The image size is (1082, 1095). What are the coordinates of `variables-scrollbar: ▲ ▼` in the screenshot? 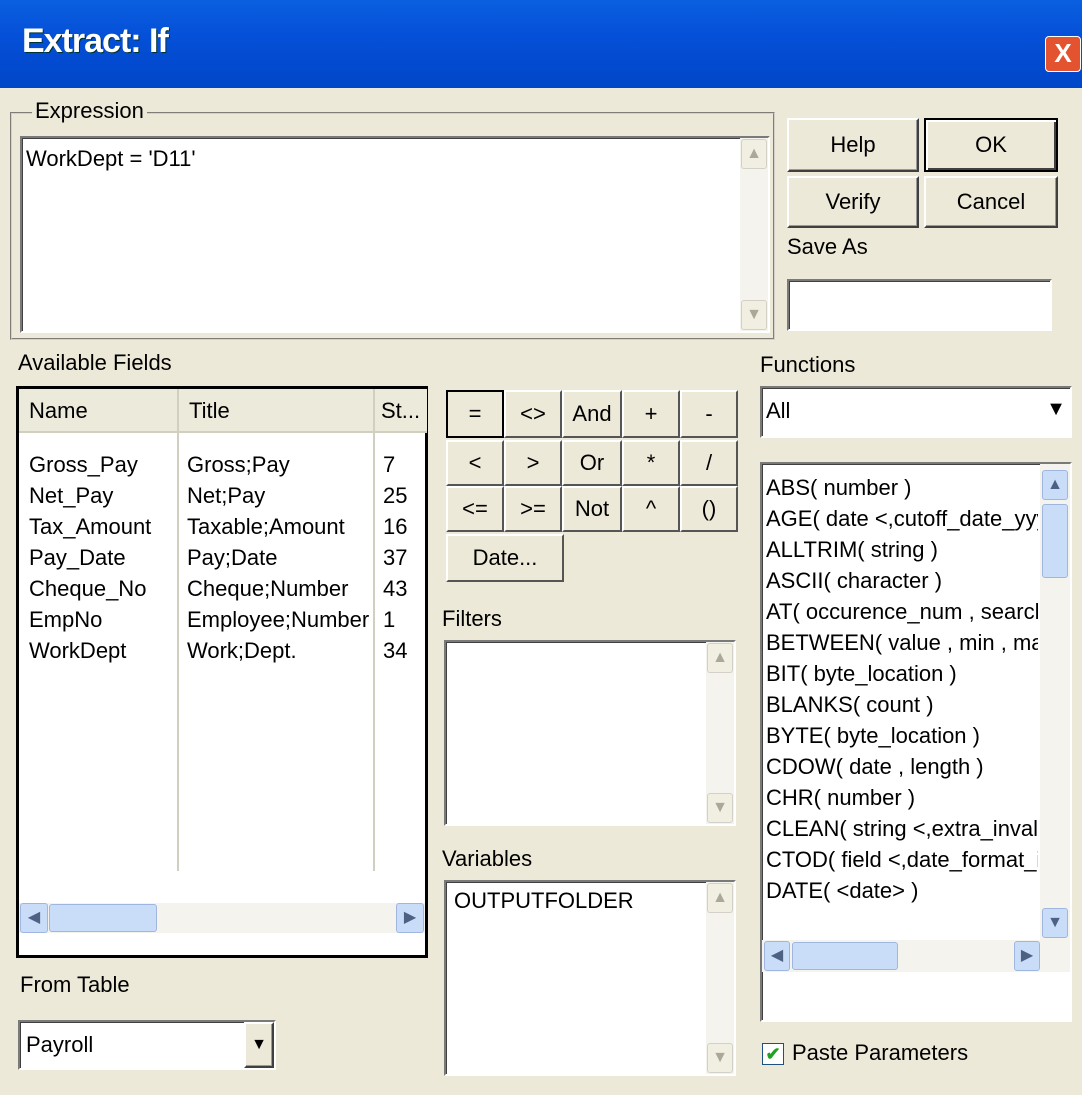 It's located at (720, 978).